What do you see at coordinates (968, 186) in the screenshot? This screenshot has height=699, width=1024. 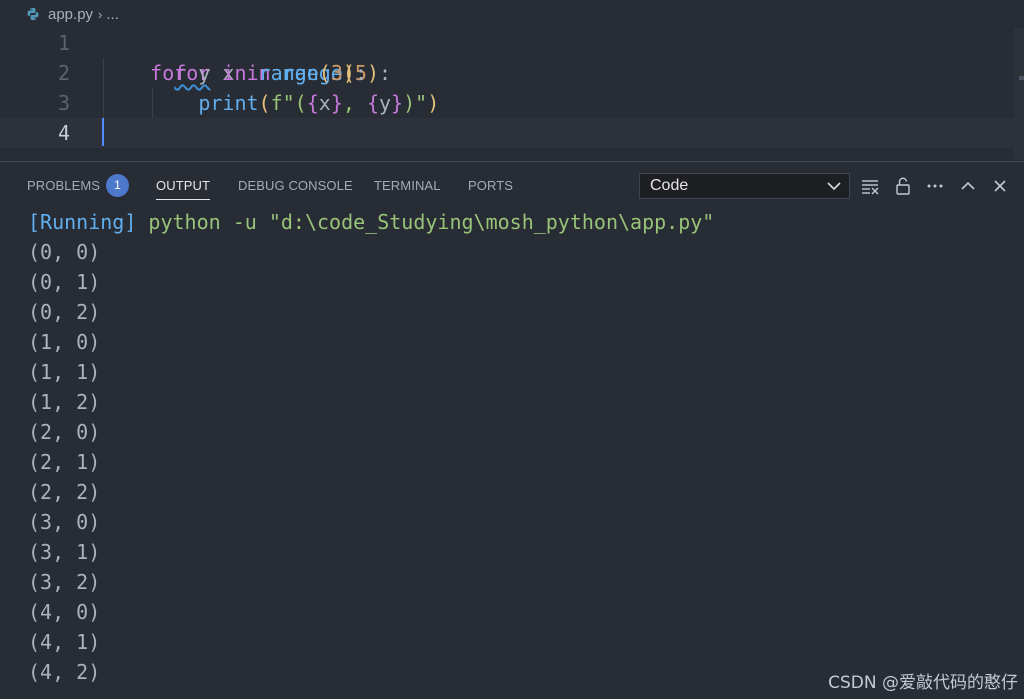 I see `maximize-panel-icon` at bounding box center [968, 186].